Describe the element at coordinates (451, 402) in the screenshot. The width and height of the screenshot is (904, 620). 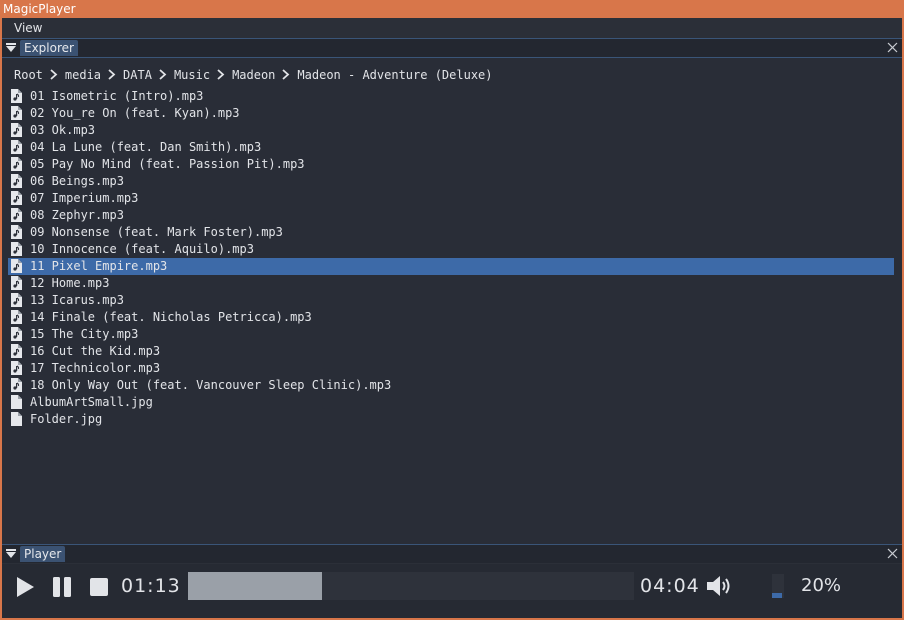
I see `file-row: AlbumArtSmall.jpg` at that location.